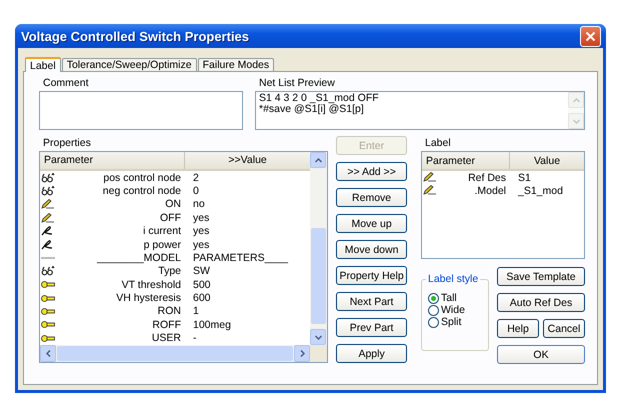 The width and height of the screenshot is (620, 418). What do you see at coordinates (541, 276) in the screenshot?
I see `save-template-button: Save Template` at bounding box center [541, 276].